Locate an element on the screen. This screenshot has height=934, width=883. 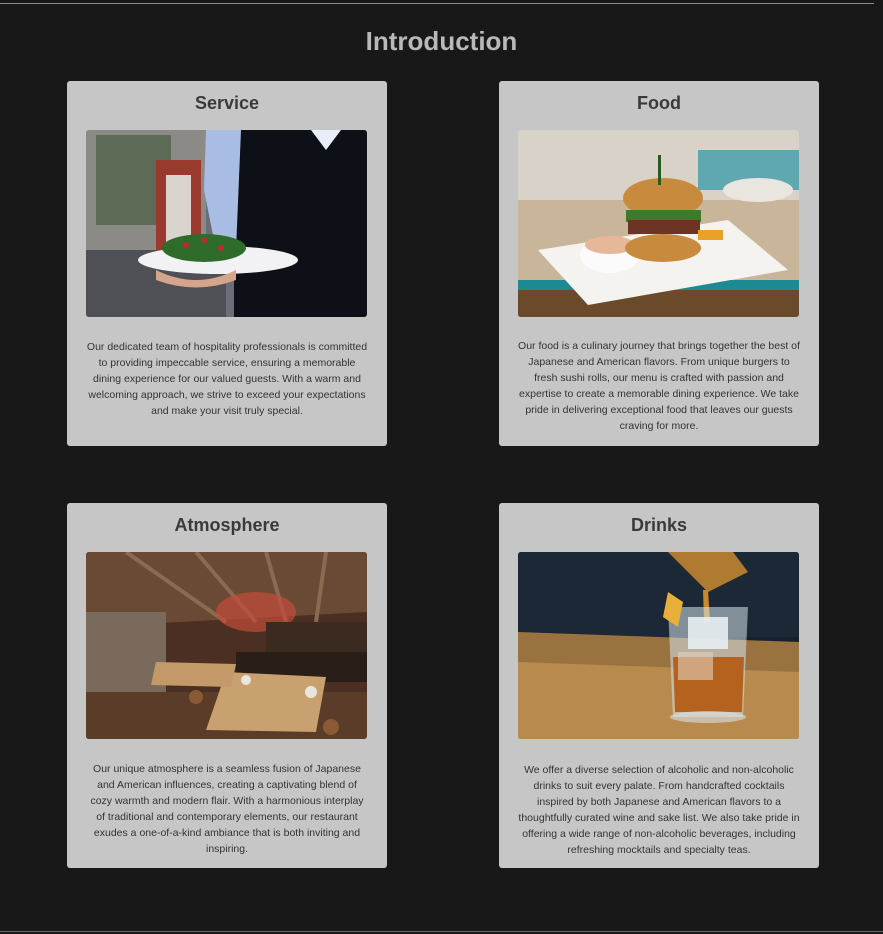
card-title: Food is located at coordinates (659, 103).